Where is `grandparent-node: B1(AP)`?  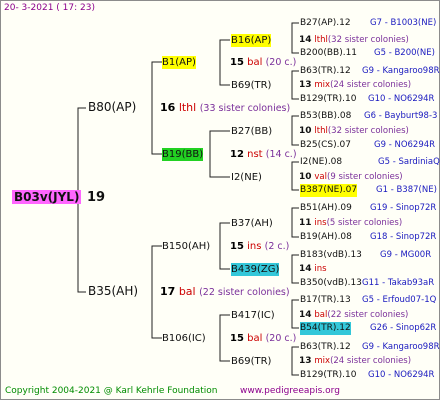
grandparent-node: B1(AP) is located at coordinates (179, 62).